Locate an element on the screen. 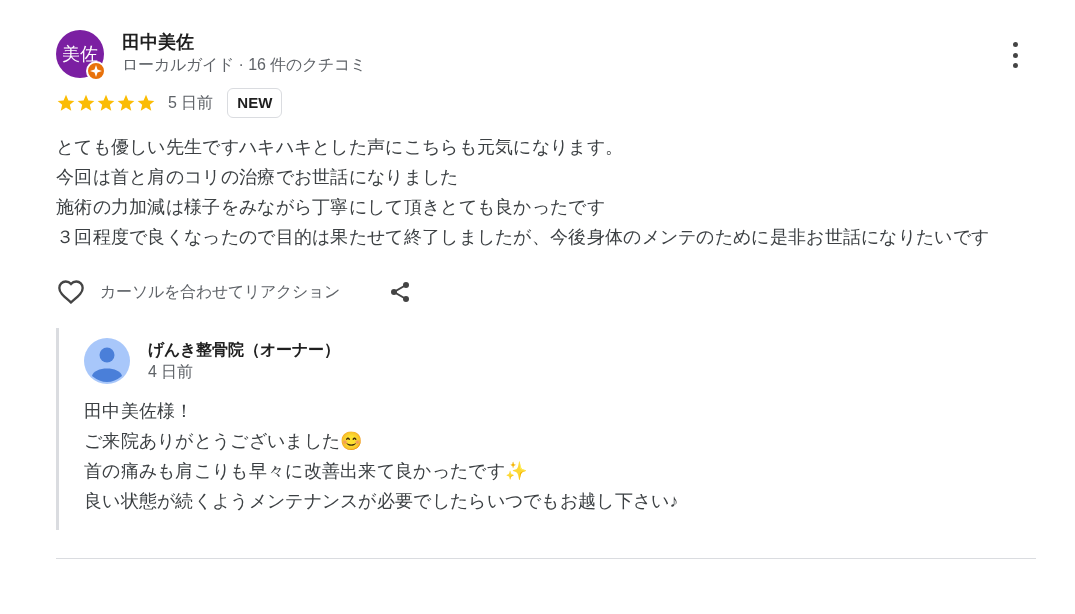 Image resolution: width=1075 pixels, height=614 pixels. review-text-line: ３回程度で良くなったので目的は果たせて終了しましたが、今後身体のメンテのために是非お世話になりたいです is located at coordinates (523, 237).